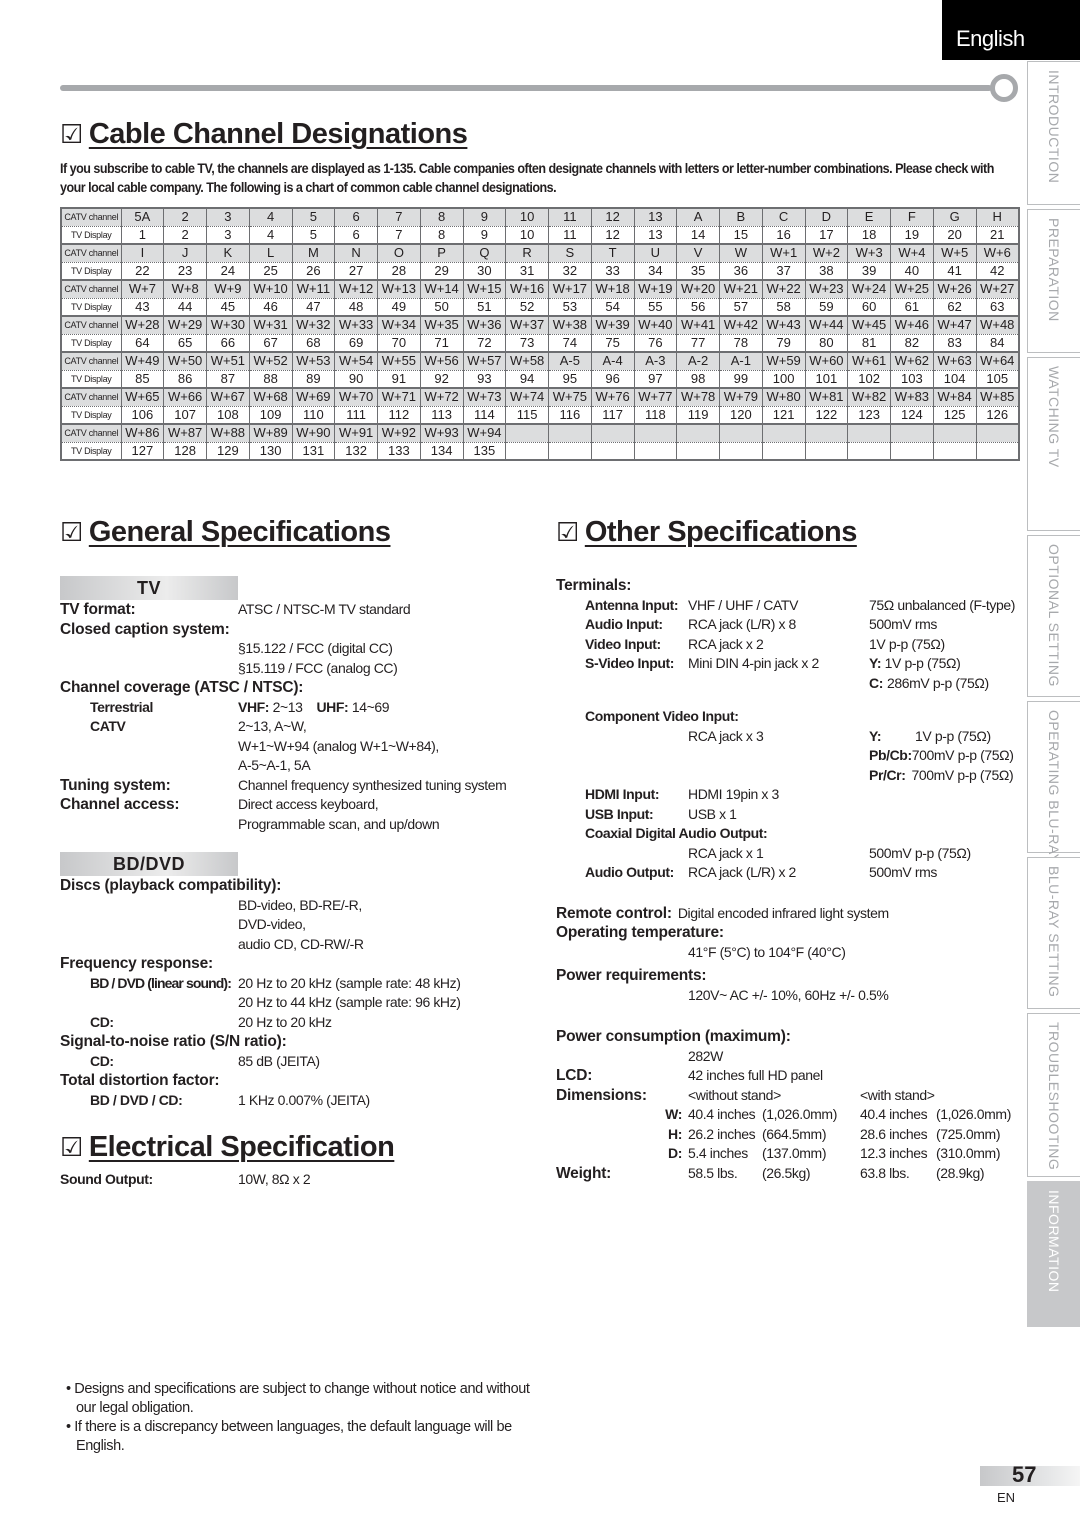  Describe the element at coordinates (783, 325) in the screenshot. I see `catv-channel-cell: W+43` at that location.